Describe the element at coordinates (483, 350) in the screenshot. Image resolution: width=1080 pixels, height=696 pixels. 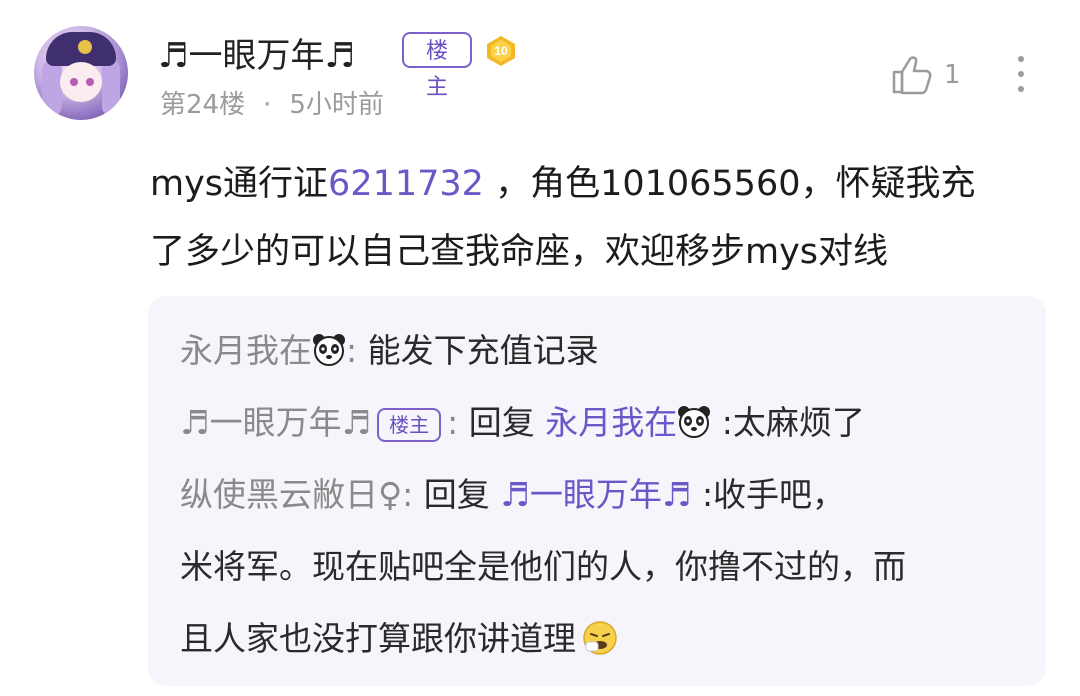
I see `reply-text: 能发下充值记录` at that location.